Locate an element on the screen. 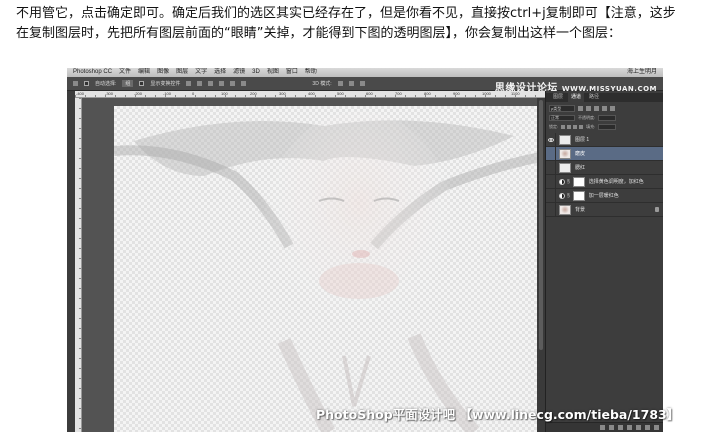  ruler-tick-label: 400 is located at coordinates (311, 93).